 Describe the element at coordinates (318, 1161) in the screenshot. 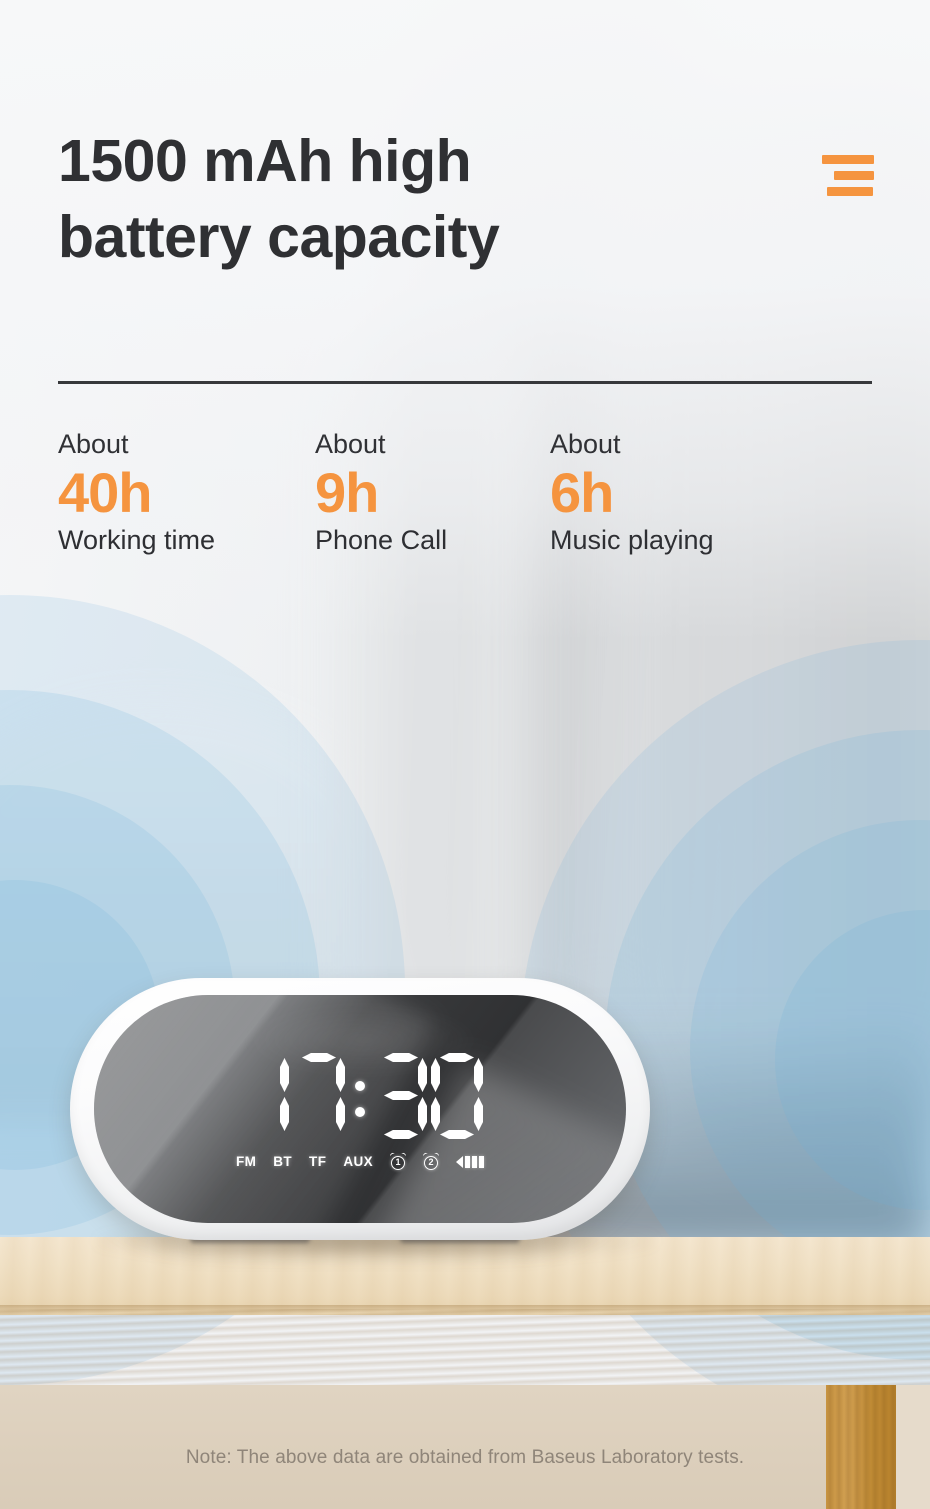

I see `status-indicator-tf: TF` at that location.